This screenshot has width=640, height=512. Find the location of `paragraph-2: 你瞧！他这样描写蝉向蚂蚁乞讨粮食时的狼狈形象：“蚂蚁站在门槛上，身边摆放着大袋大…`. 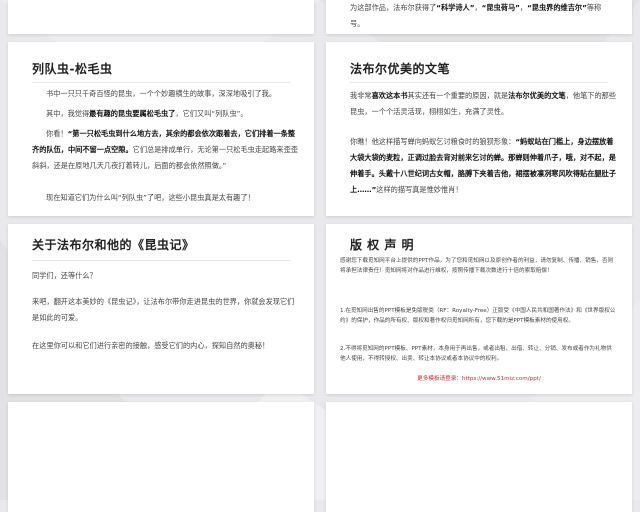

paragraph-2: 你瞧！他这样描写蝉向蚂蚁乞讨粮食时的狼狈形象：“蚂蚁站在门槛上，身边摆放着大袋大… is located at coordinates (483, 166).